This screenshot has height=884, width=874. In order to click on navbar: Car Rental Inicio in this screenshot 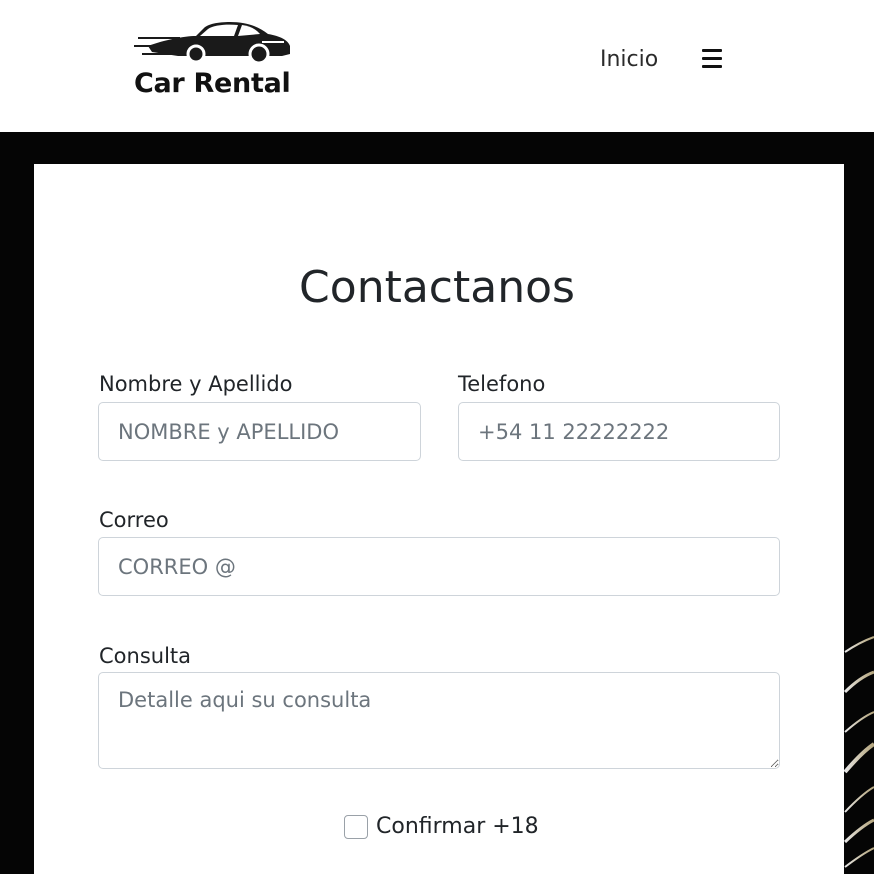, I will do `click(437, 66)`.